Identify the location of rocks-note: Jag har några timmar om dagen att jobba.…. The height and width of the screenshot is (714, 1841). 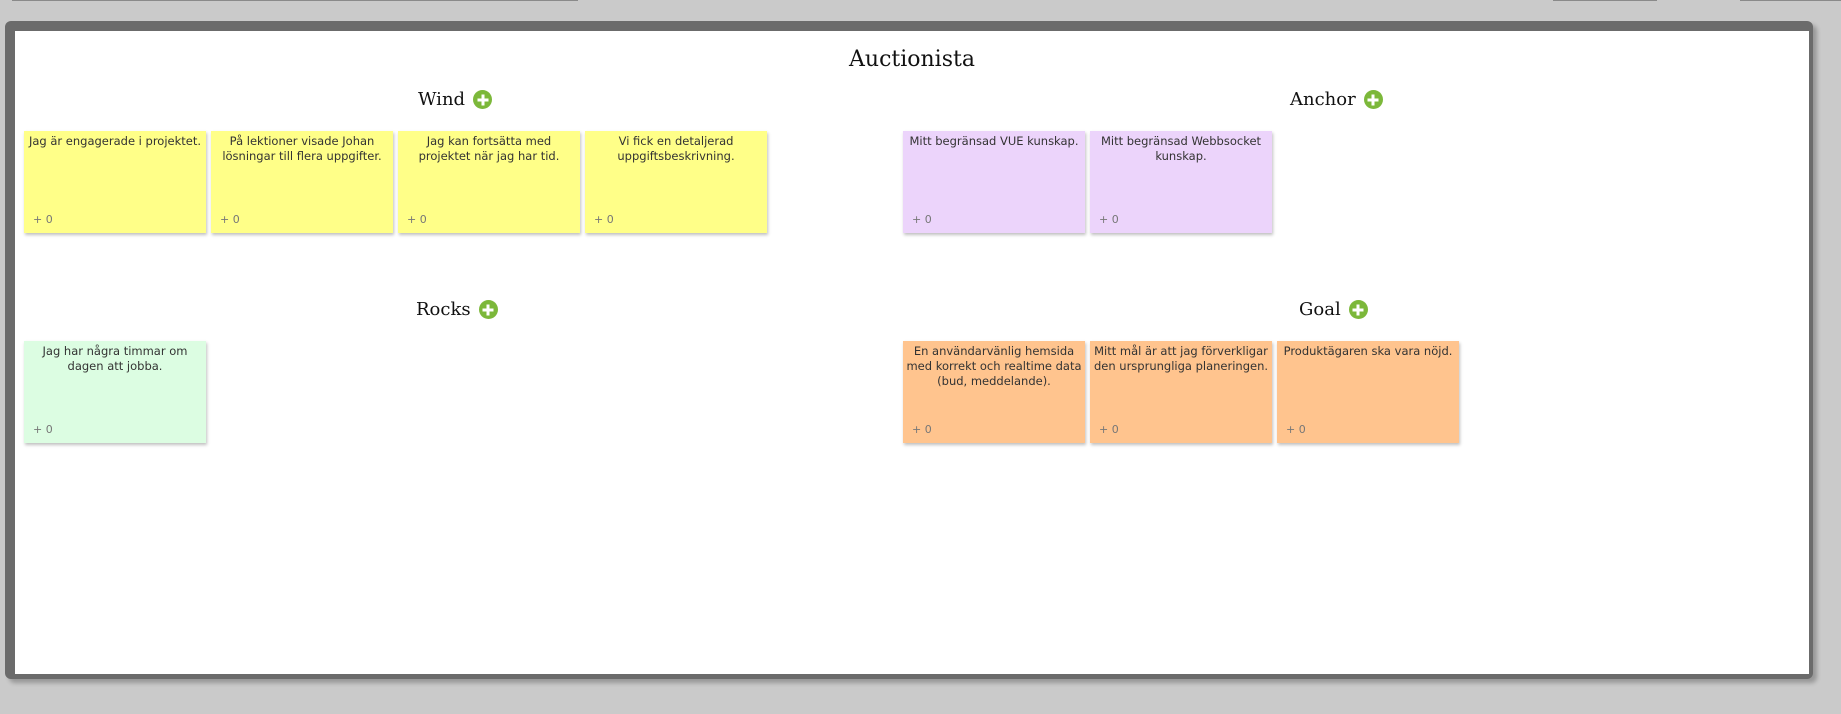
(115, 392).